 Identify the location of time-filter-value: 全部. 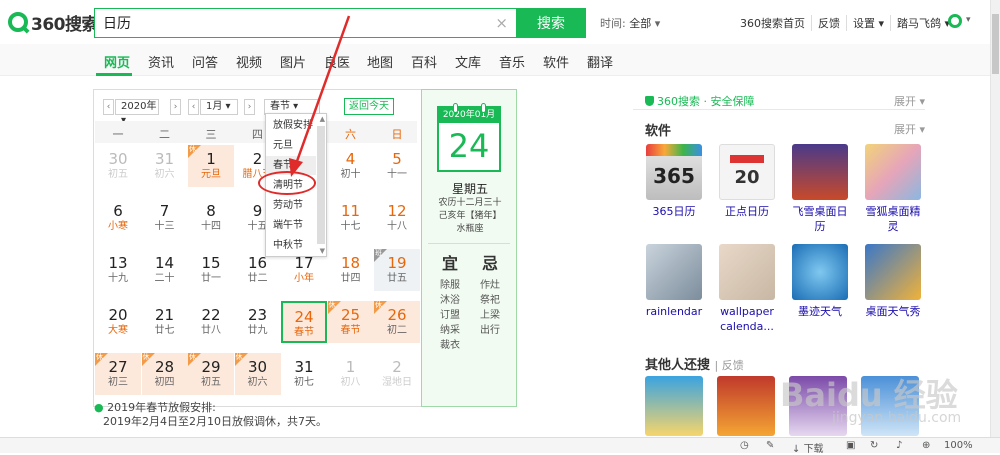
(640, 23).